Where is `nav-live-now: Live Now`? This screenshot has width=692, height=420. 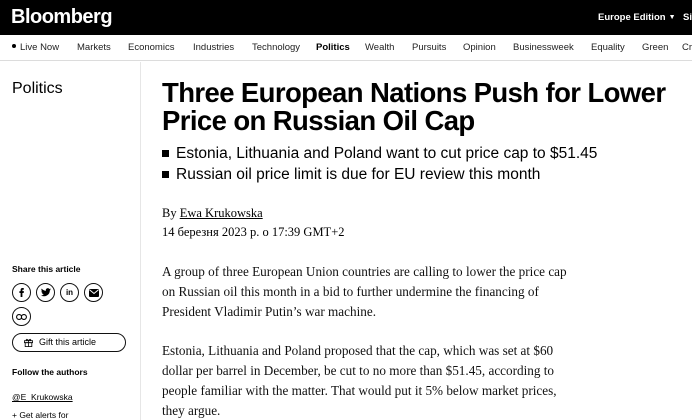
nav-live-now: Live Now is located at coordinates (35, 48).